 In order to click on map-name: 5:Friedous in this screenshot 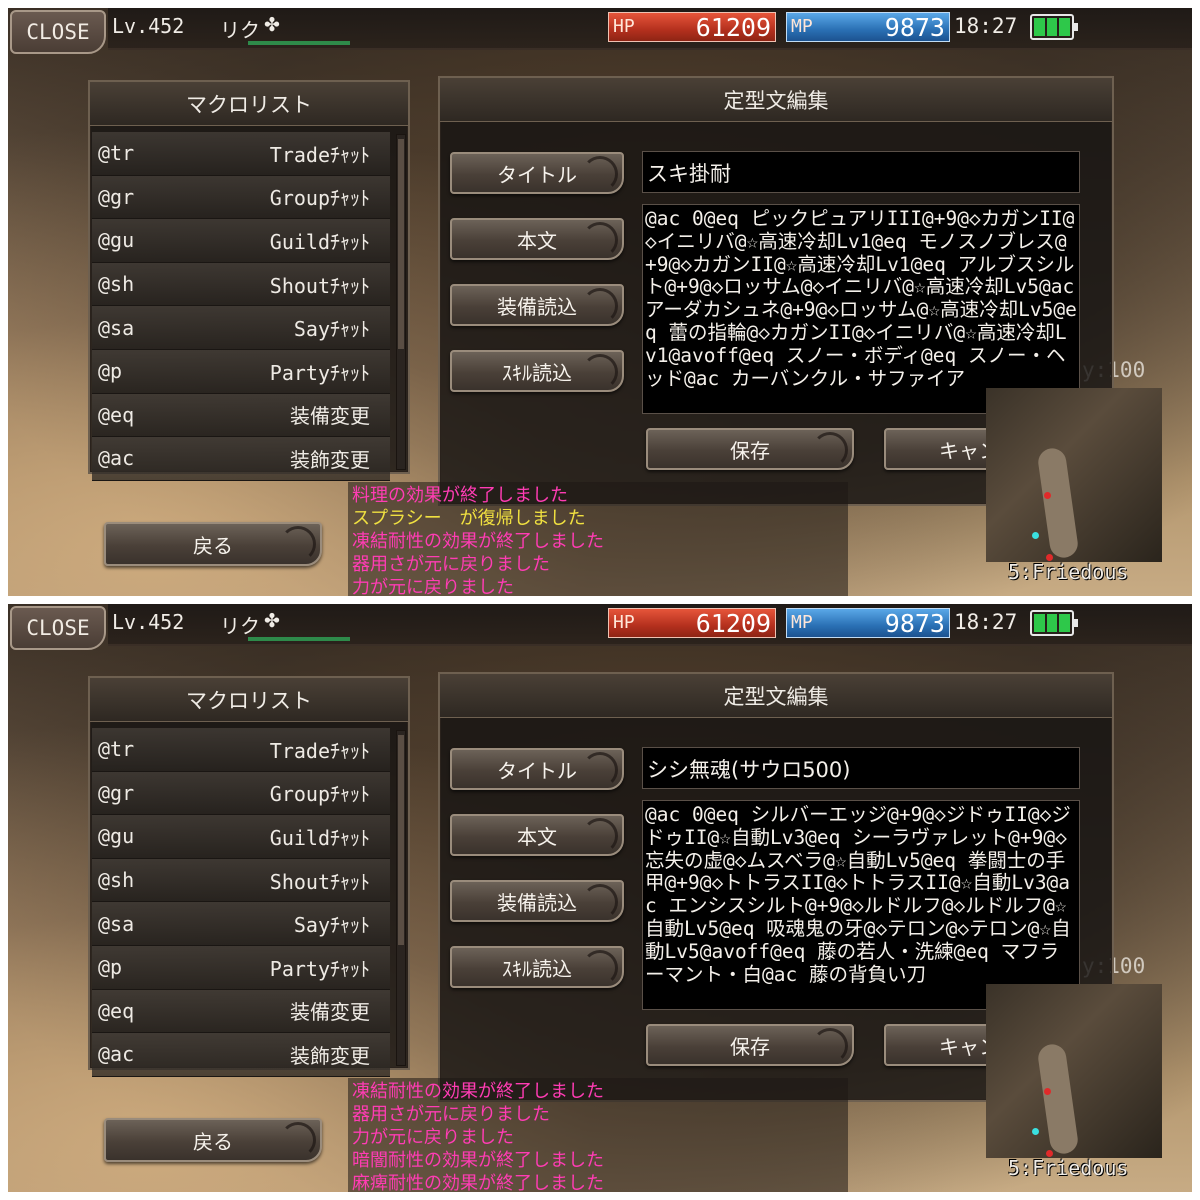, I will do `click(1068, 1168)`.